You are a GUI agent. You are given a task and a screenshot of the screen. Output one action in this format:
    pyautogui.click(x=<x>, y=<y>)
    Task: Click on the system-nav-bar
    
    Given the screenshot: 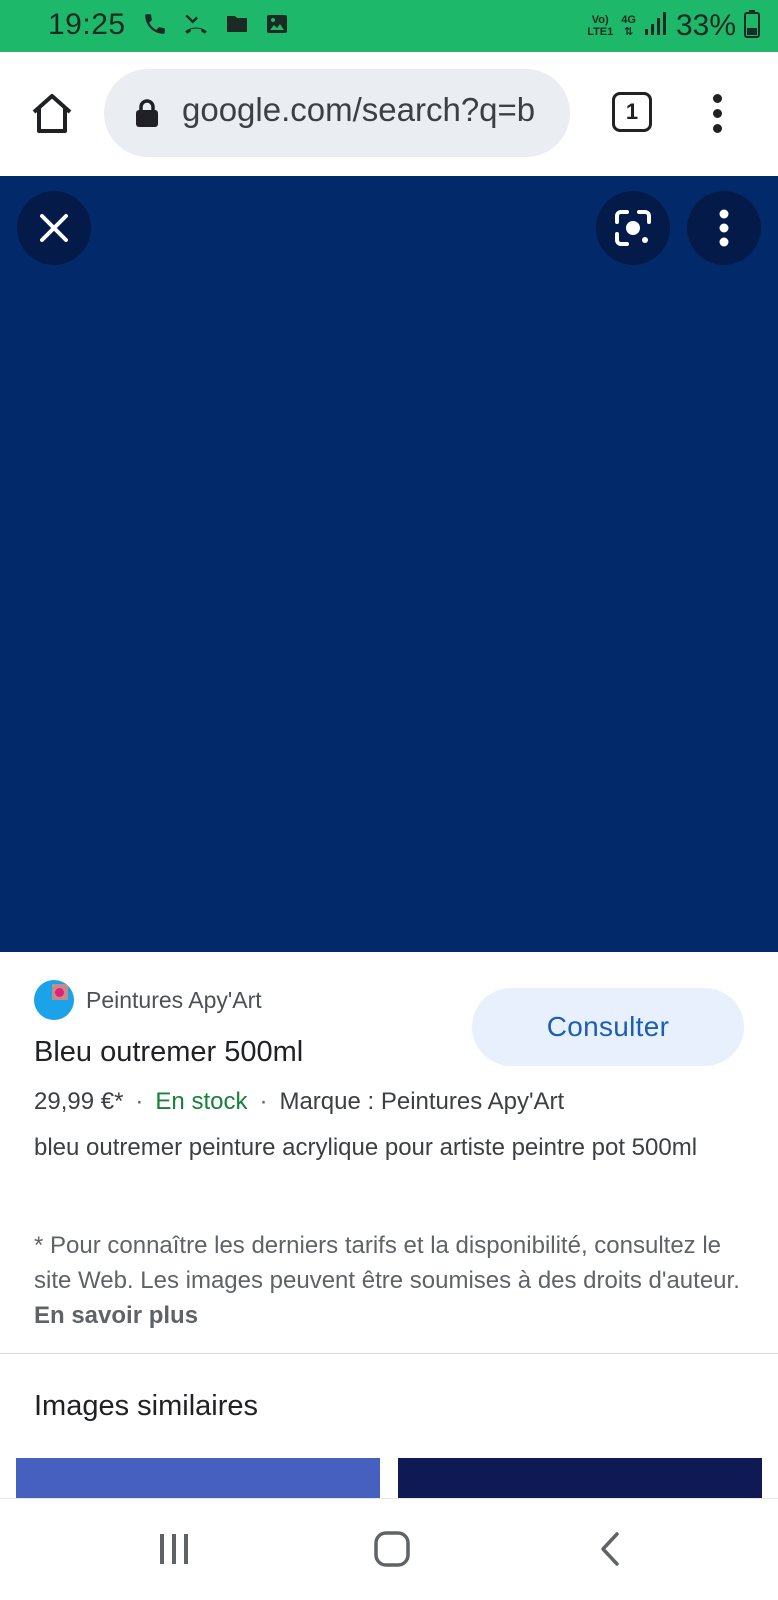 What is the action you would take?
    pyautogui.click(x=389, y=1549)
    